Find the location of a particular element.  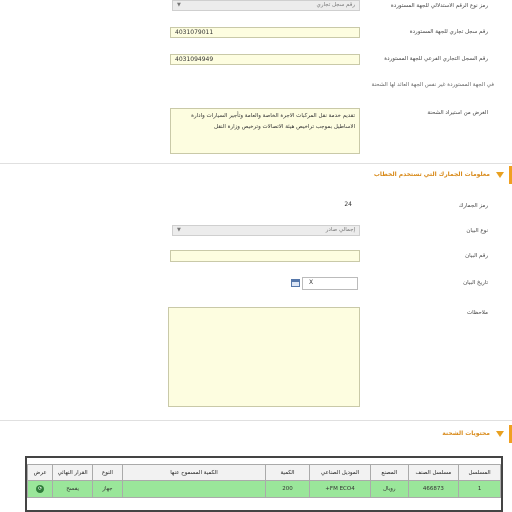

col-quantity: الكمية is located at coordinates (287, 472).